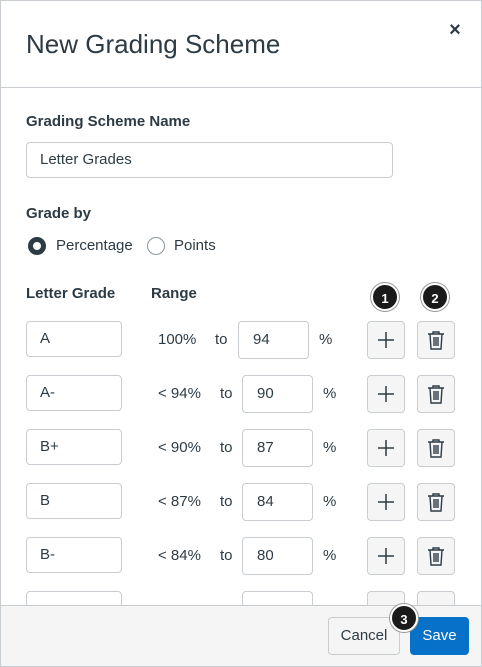 The image size is (482, 667). Describe the element at coordinates (277, 394) in the screenshot. I see `range-value-input: 90` at that location.